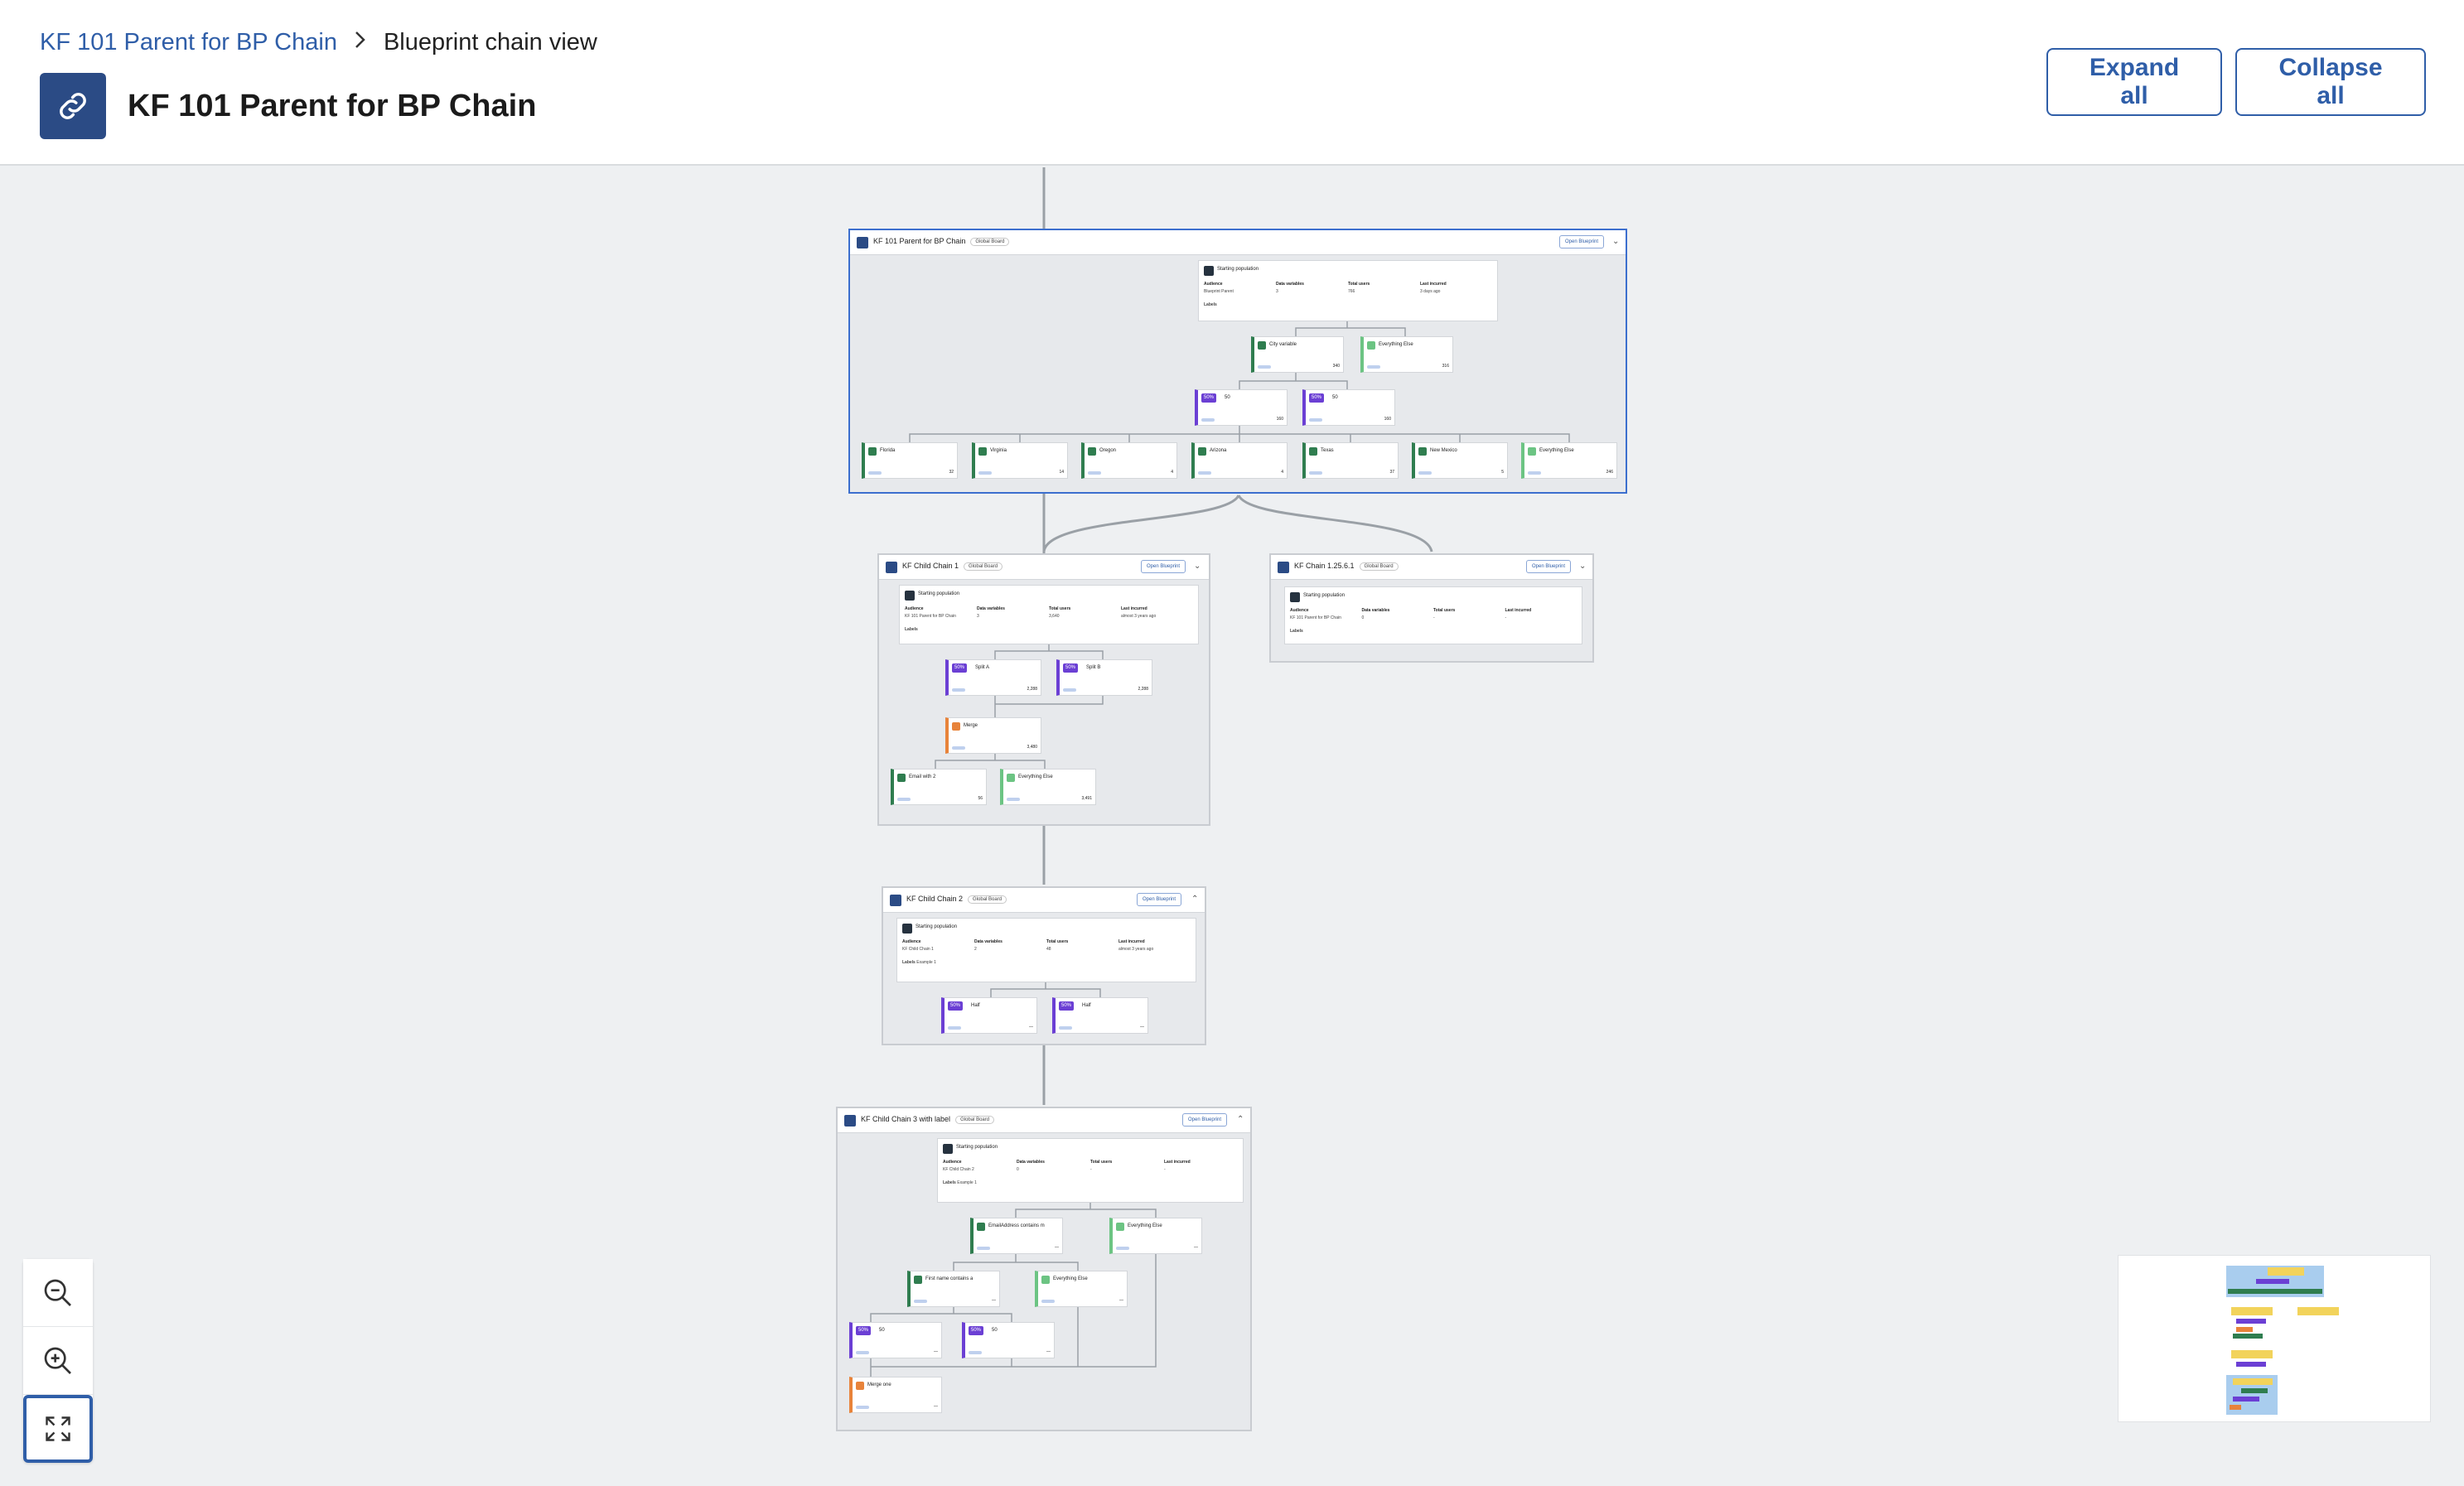  What do you see at coordinates (490, 41) in the screenshot?
I see `breadcrumb-current: Blueprint chain view` at bounding box center [490, 41].